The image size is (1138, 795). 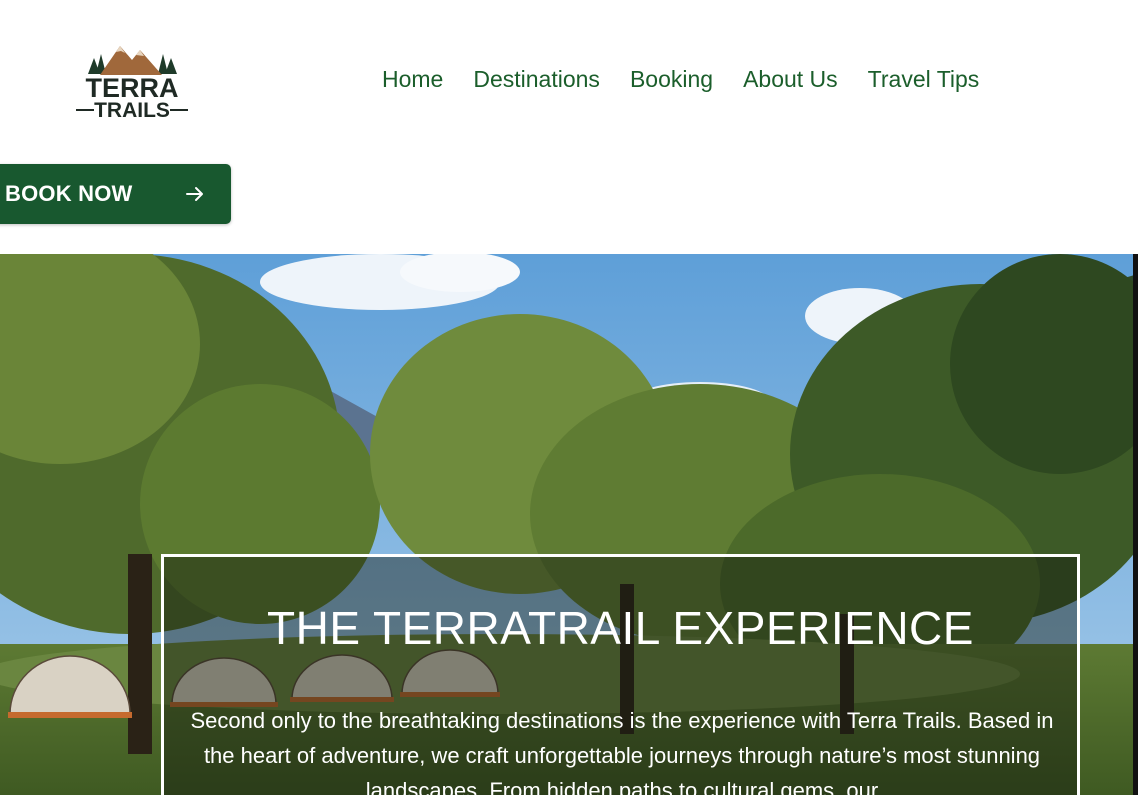 What do you see at coordinates (132, 109) in the screenshot?
I see `logo-text-trails: TRAILS` at bounding box center [132, 109].